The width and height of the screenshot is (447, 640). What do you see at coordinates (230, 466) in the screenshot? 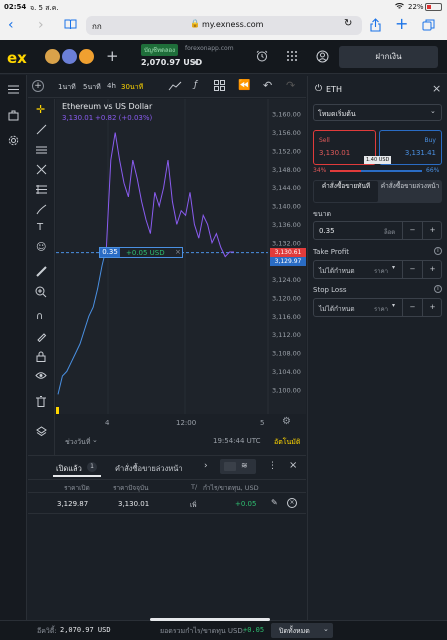
I see `layers-view-icon` at bounding box center [230, 466].